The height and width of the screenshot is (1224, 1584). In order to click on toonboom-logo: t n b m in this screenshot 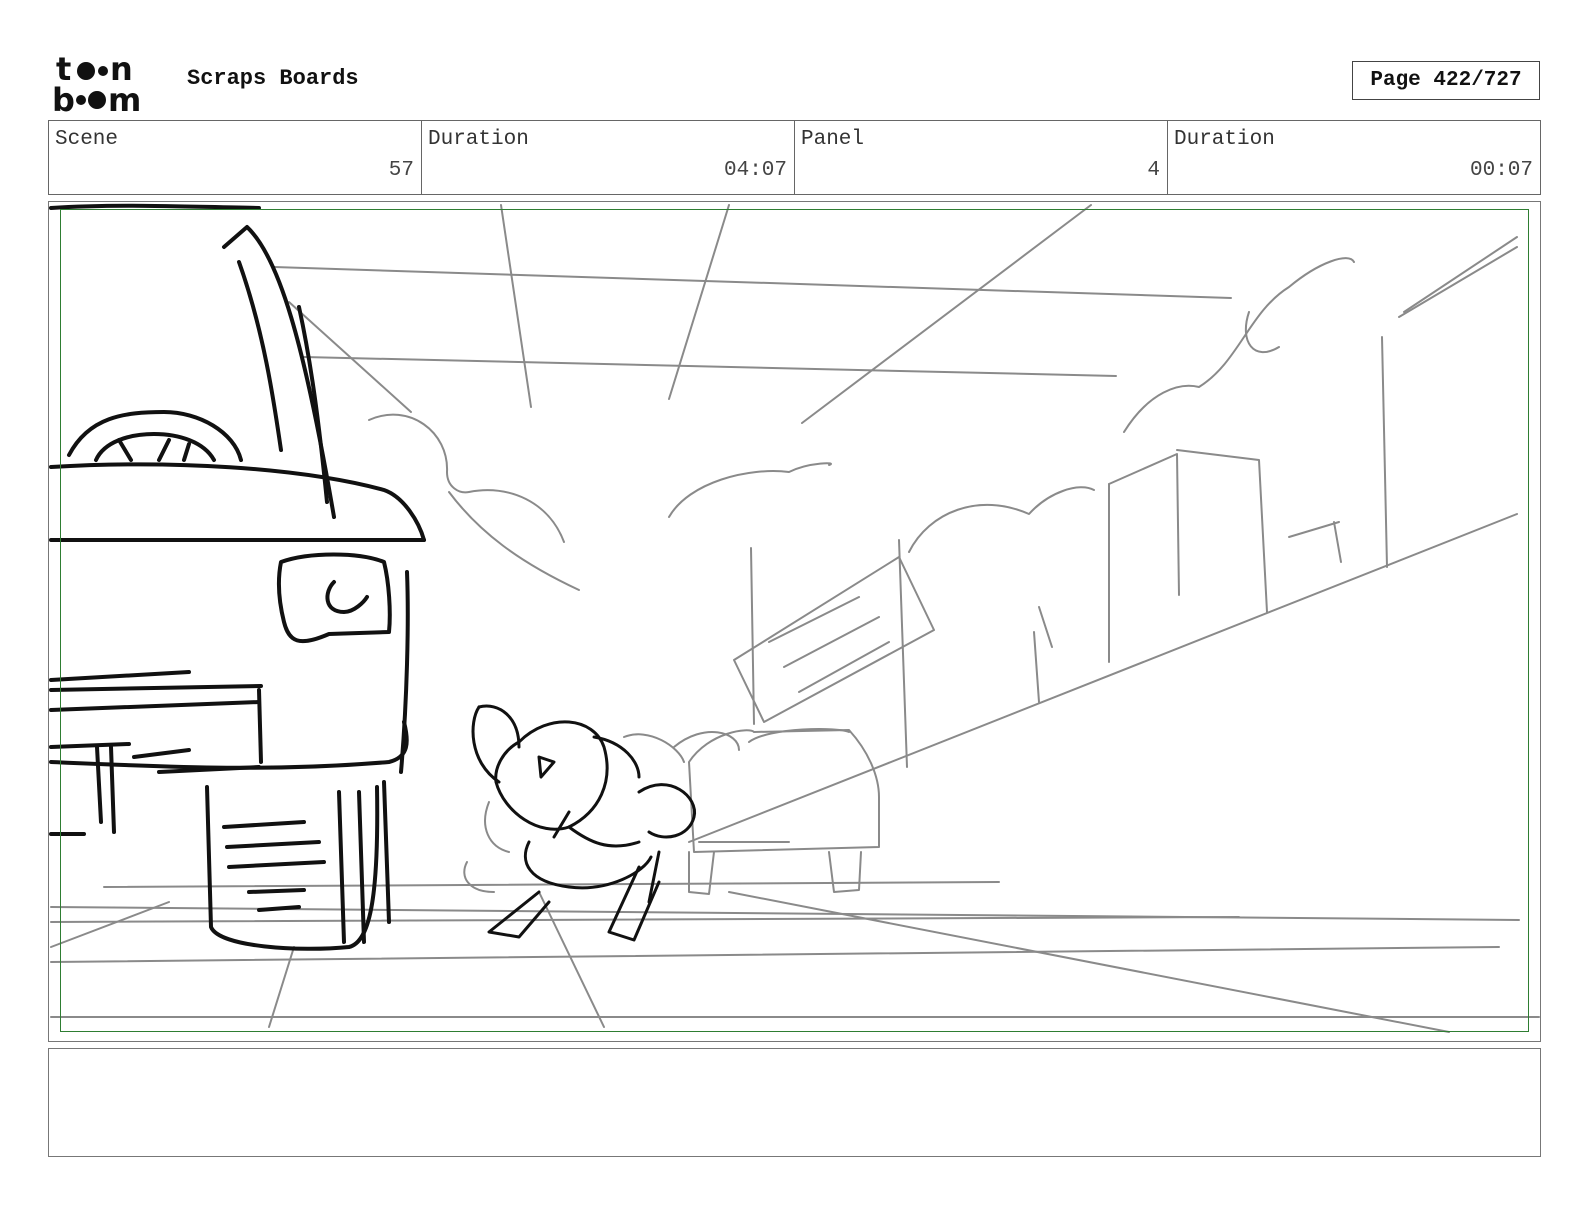, I will do `click(107, 84)`.